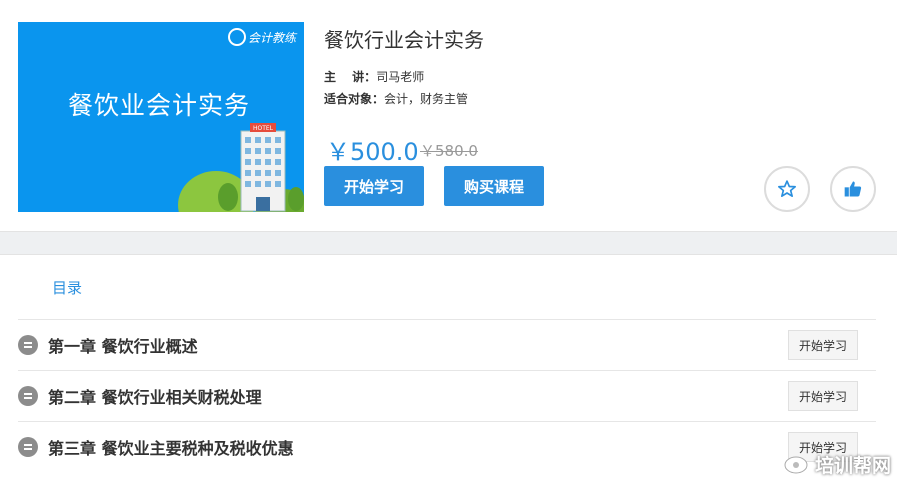 The width and height of the screenshot is (897, 482). I want to click on site-watermark: 培训帮网, so click(837, 464).